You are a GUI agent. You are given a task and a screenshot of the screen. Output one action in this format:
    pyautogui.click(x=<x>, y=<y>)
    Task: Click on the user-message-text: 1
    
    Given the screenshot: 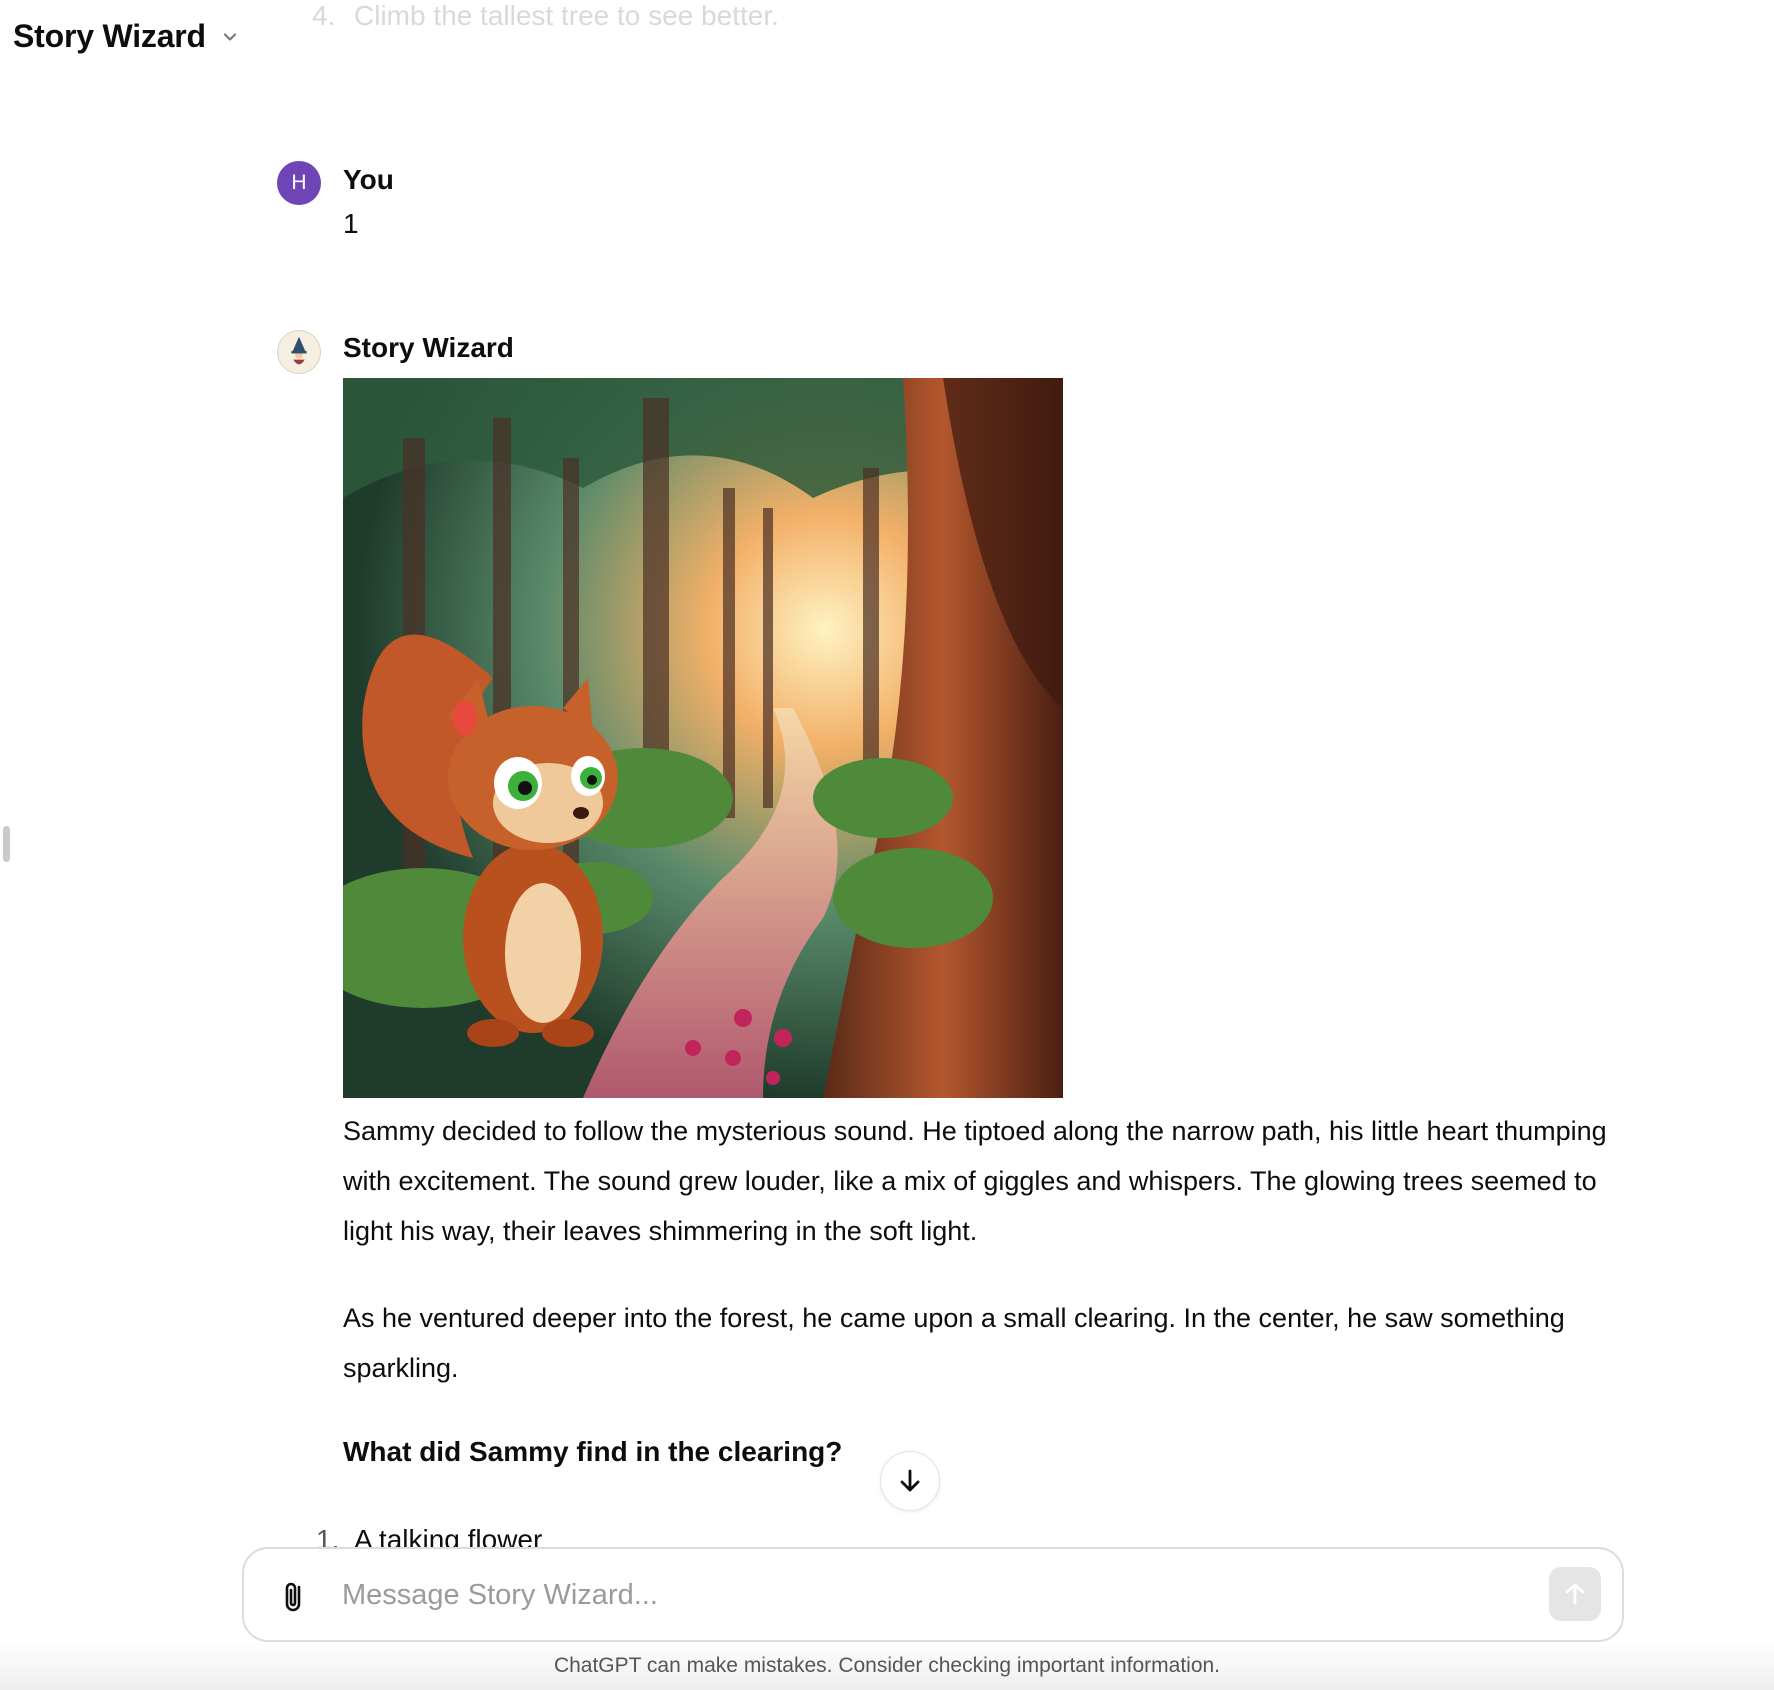 What is the action you would take?
    pyautogui.click(x=351, y=223)
    